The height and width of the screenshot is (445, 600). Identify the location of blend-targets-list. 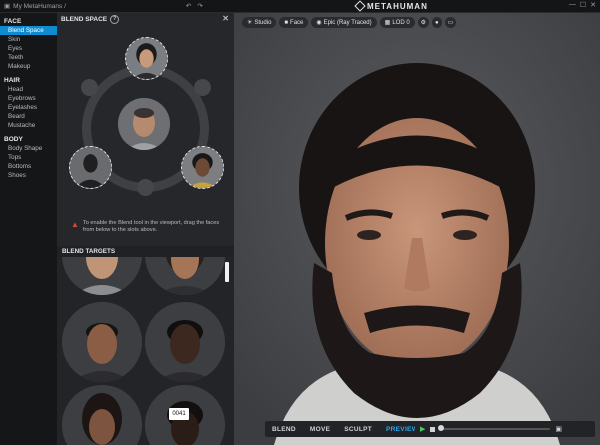
(145, 351).